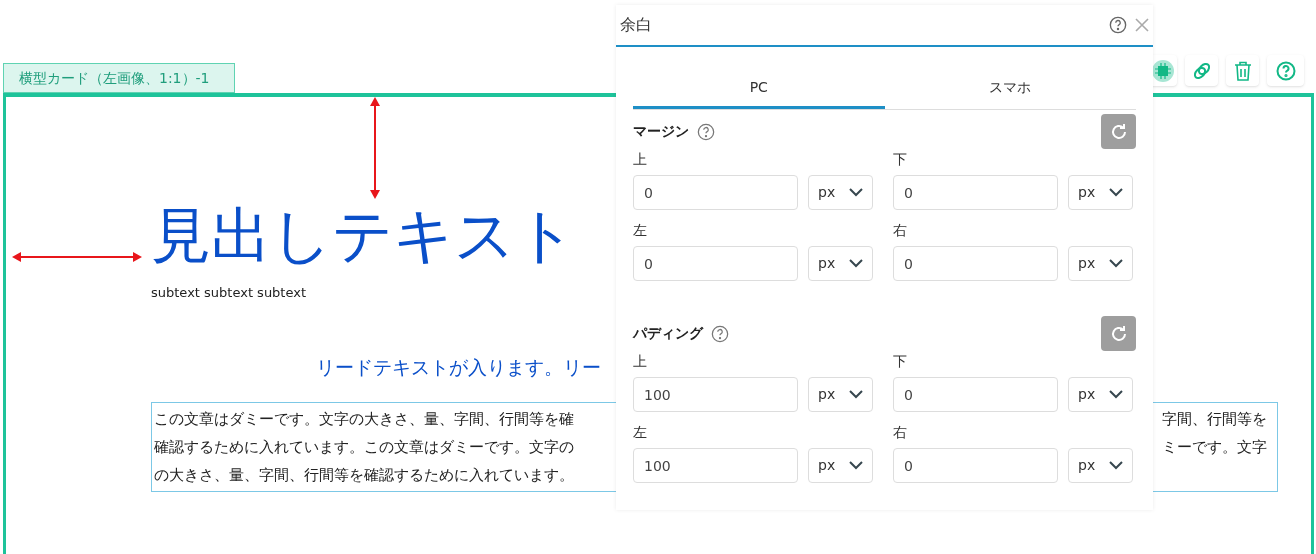  I want to click on body-text-line: この文章はダミーです。文字の大きさ、量、字間、行間等を確, so click(364, 419).